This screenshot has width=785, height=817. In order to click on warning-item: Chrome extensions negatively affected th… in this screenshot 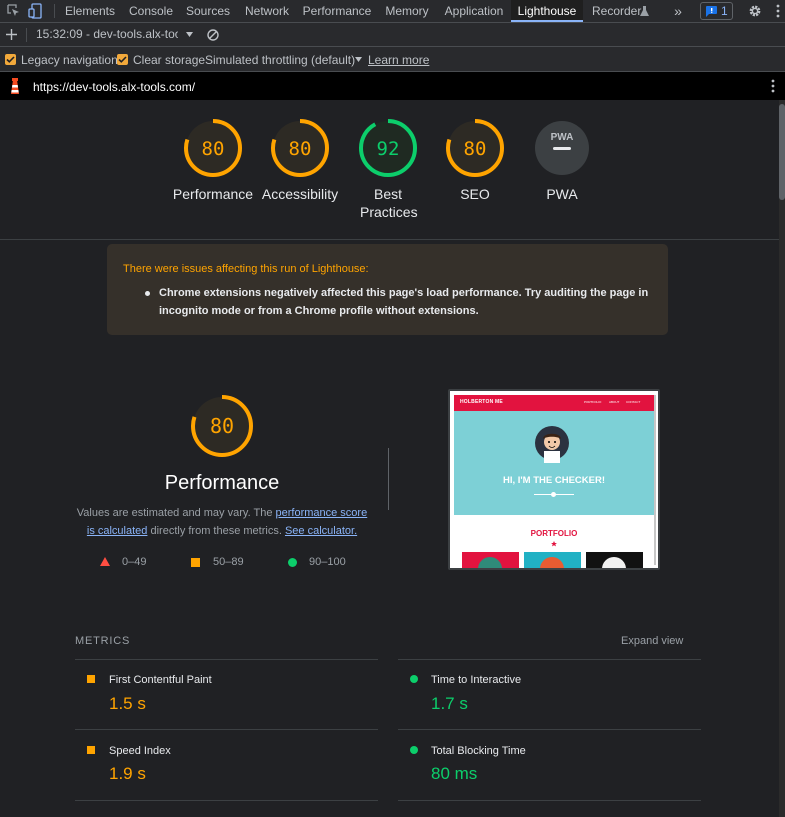, I will do `click(404, 302)`.